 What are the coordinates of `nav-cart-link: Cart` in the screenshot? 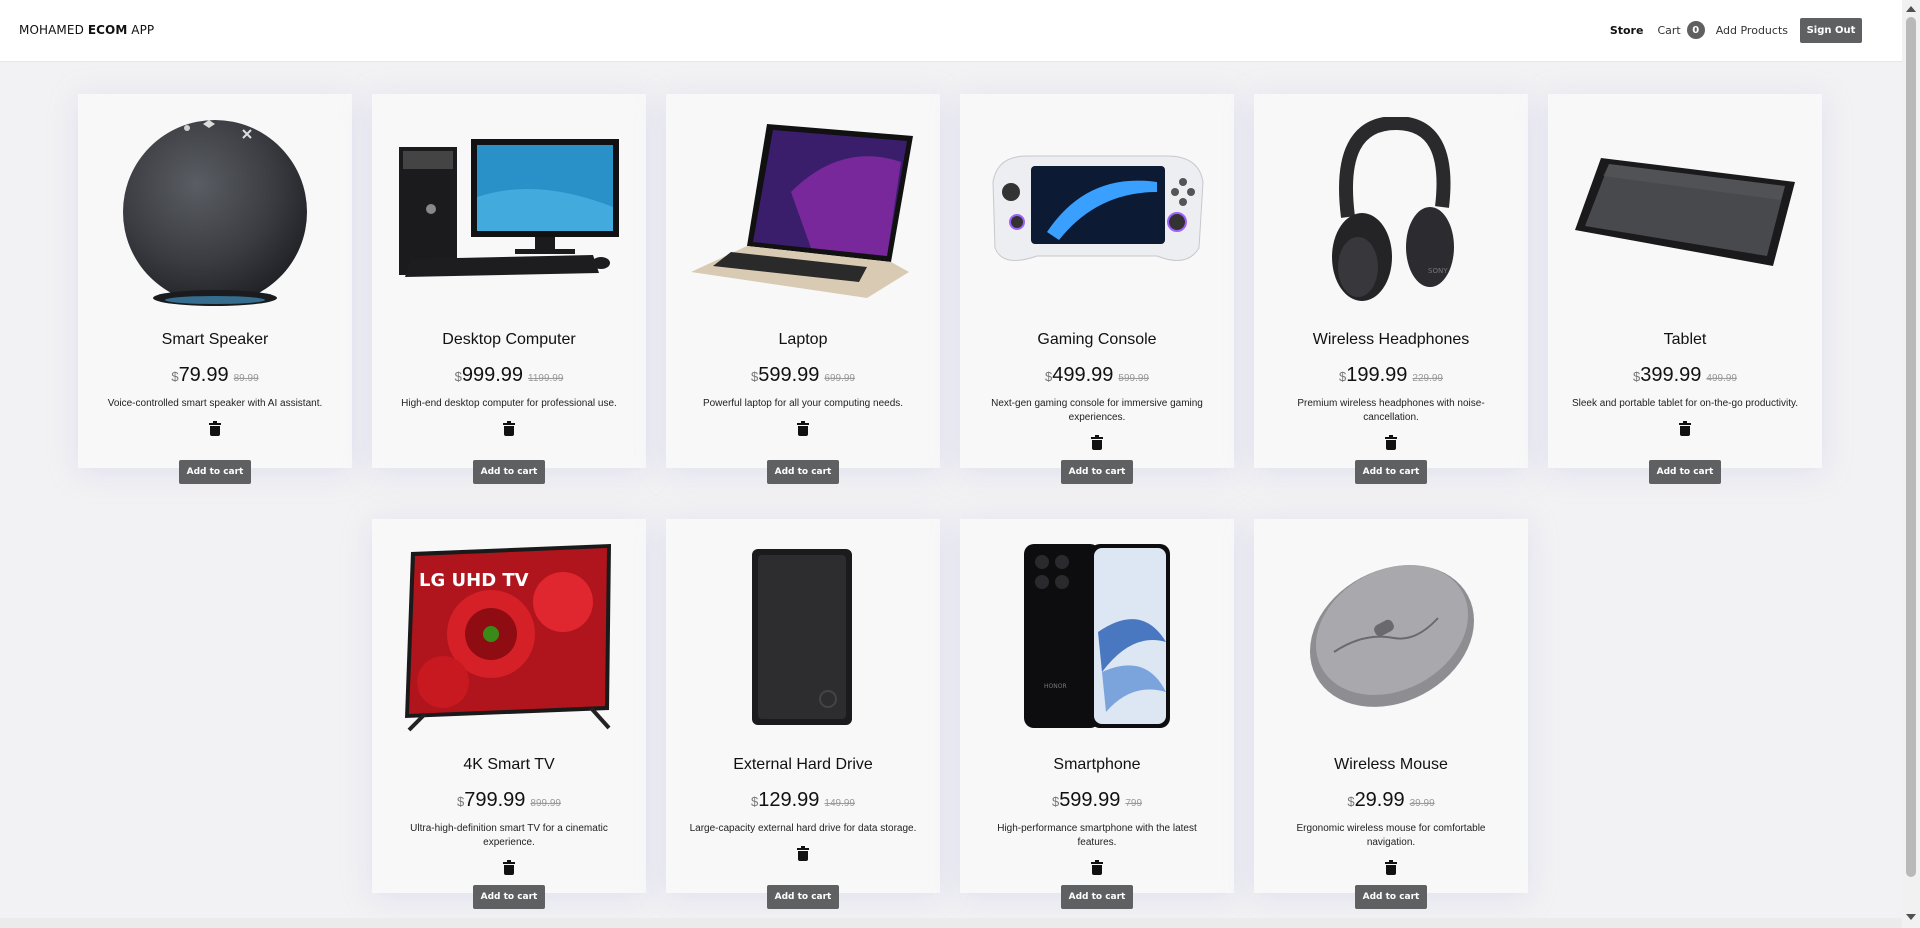 It's located at (1668, 30).